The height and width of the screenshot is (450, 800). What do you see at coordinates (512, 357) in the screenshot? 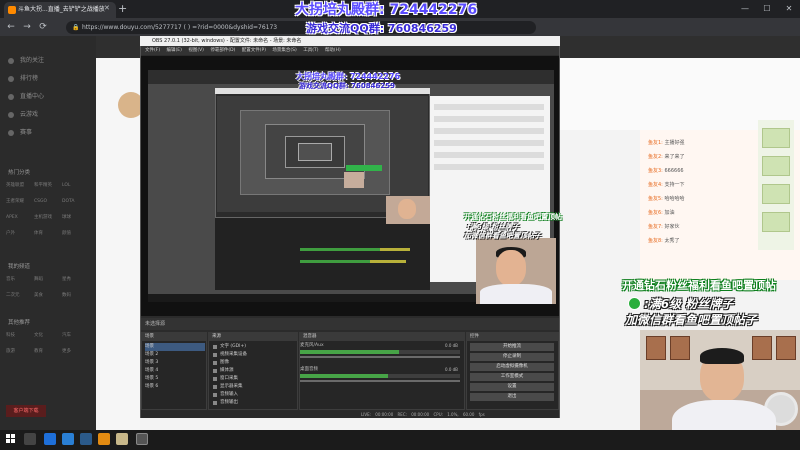
I see `stop-recording-button: 停止录制` at bounding box center [512, 357].